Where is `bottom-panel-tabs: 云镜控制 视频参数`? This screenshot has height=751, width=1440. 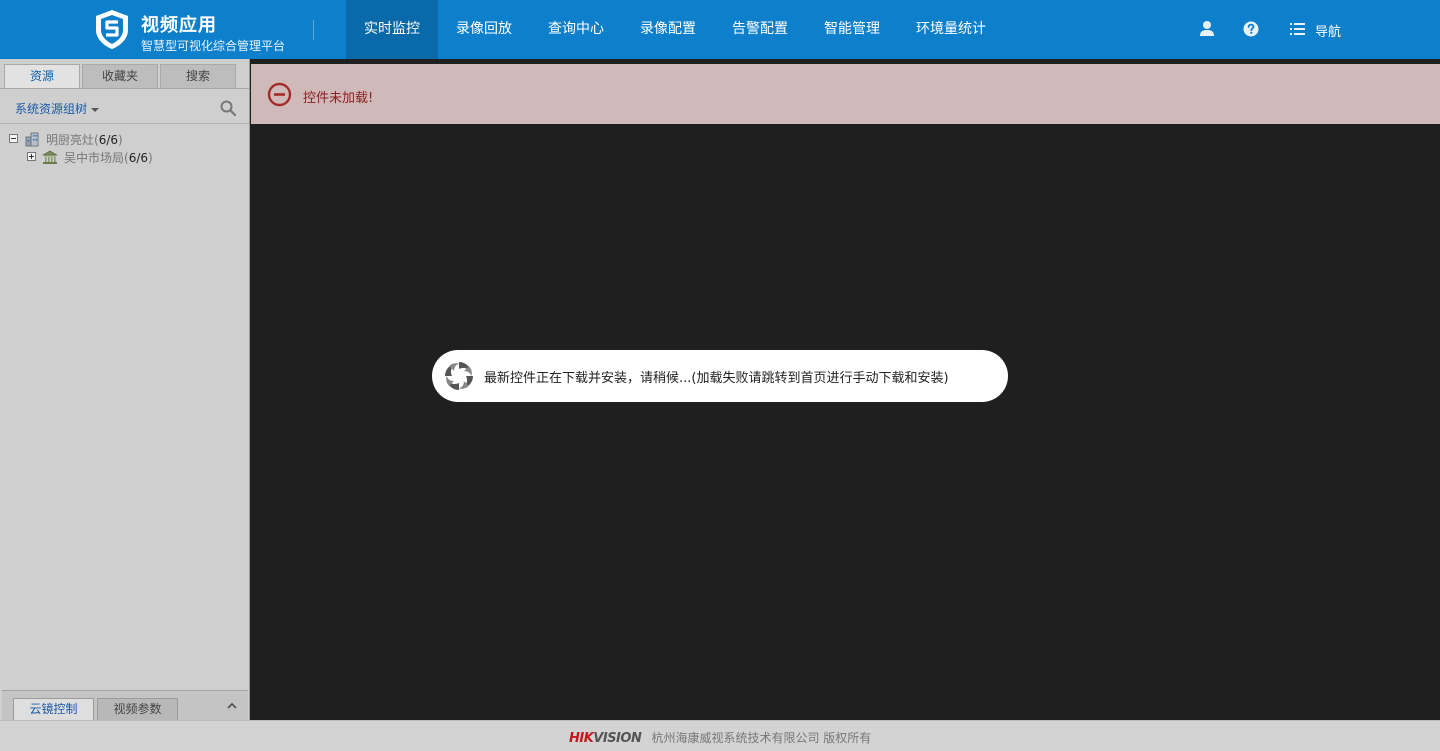 bottom-panel-tabs: 云镜控制 视频参数 is located at coordinates (125, 705).